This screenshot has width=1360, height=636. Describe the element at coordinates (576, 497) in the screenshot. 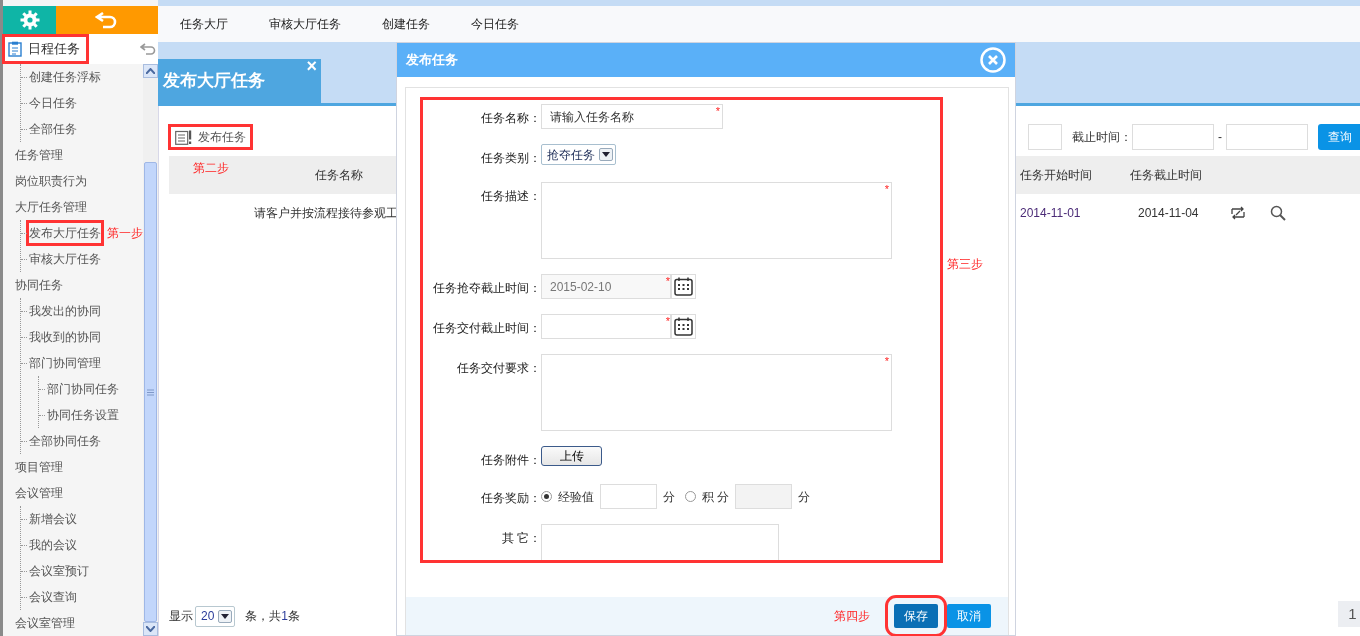

I see `option-label: 经验值` at that location.